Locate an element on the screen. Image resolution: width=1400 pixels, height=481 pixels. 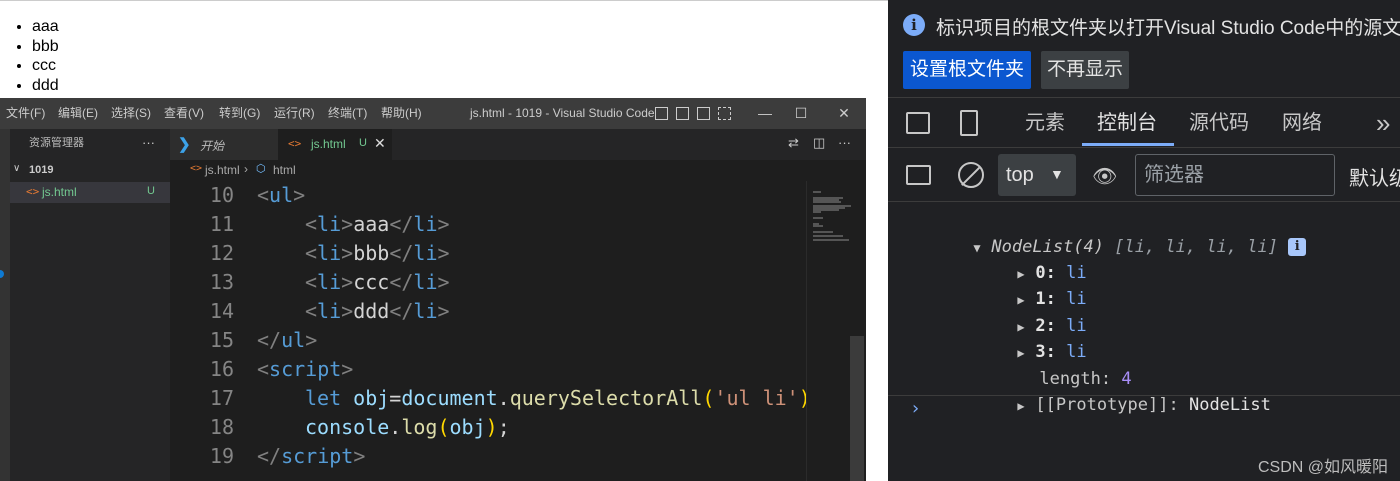
chevron-down-icon: ∨ is located at coordinates (17, 168).